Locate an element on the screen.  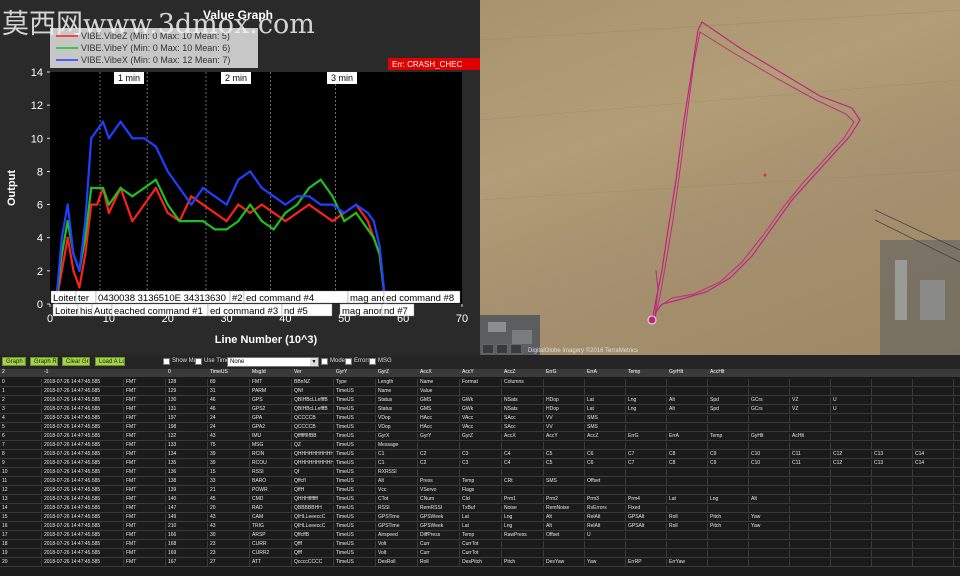
table-cell: 134 is located at coordinates (187, 455).